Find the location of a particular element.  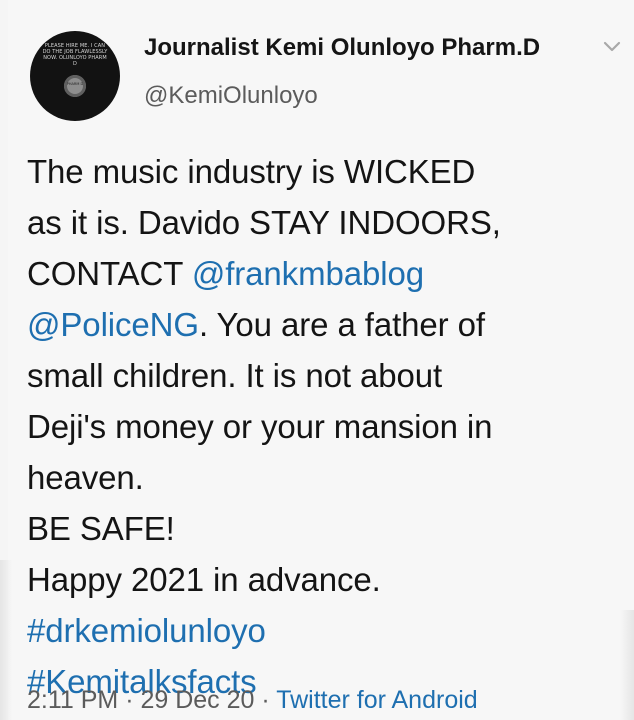

tweet-line-4: @PoliceNG. You are a father of is located at coordinates (324, 324).